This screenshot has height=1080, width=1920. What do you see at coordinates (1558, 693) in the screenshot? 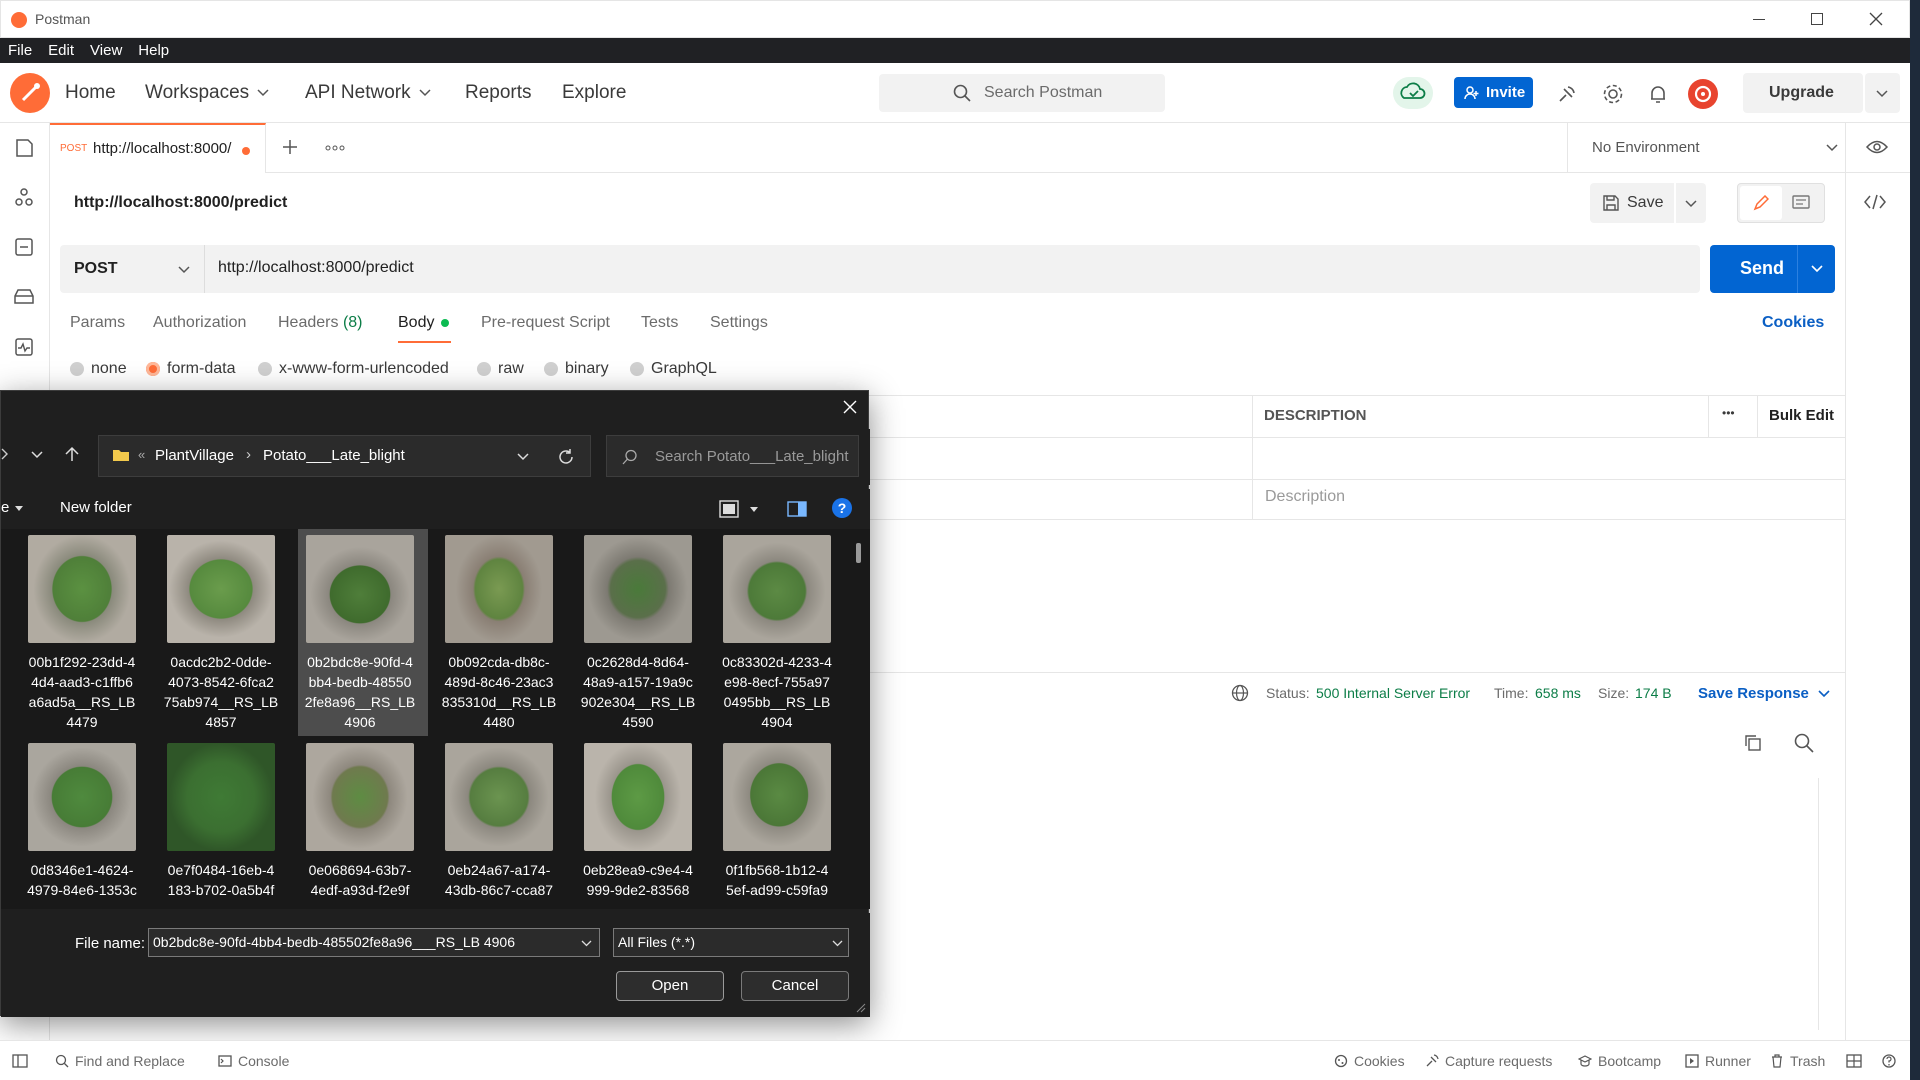
I see `time-value: 658 ms` at bounding box center [1558, 693].